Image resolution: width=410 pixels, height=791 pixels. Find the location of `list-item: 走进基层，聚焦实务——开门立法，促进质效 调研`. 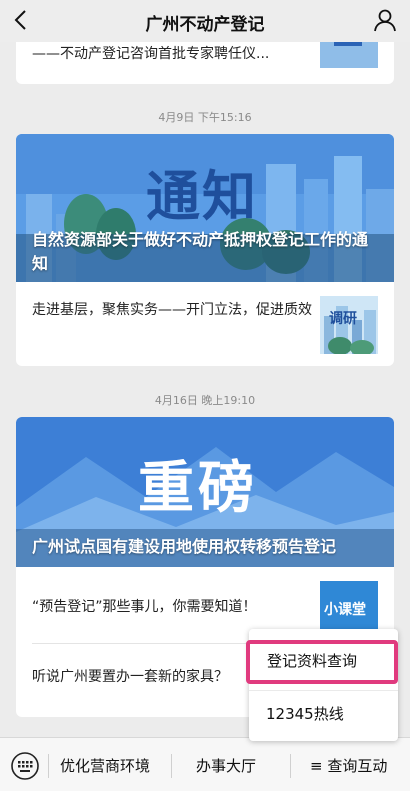

list-item: 走进基层，聚焦实务——开门立法，促进质效 调研 is located at coordinates (205, 324).